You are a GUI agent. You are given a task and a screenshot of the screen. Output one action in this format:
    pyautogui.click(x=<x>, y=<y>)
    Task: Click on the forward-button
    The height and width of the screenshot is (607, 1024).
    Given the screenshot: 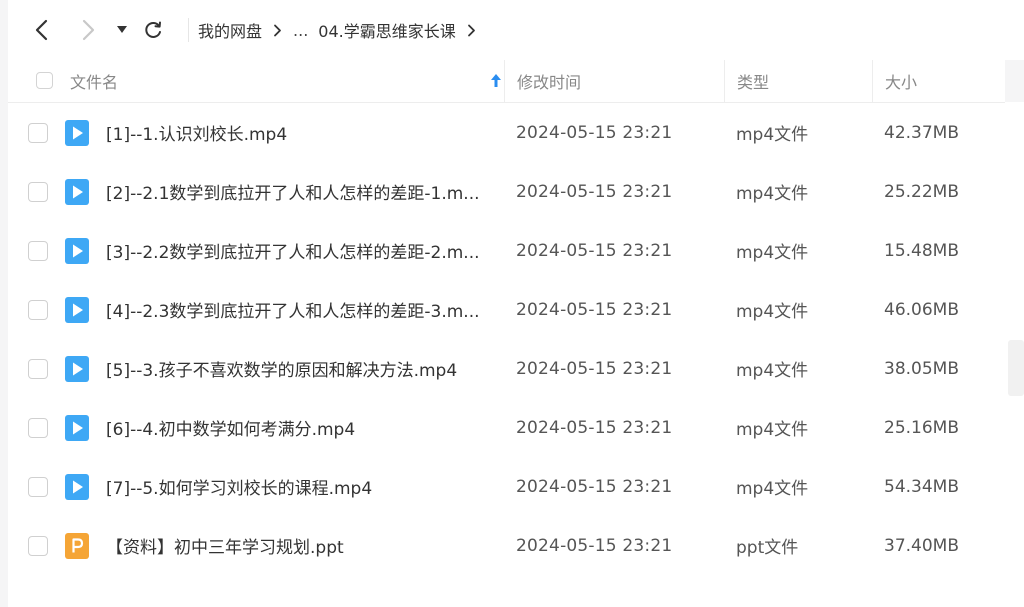 What is the action you would take?
    pyautogui.click(x=88, y=30)
    